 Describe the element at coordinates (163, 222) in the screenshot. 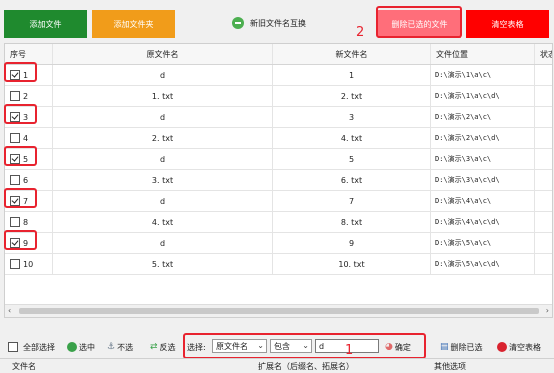

I see `old-name-cell: 4. txt` at that location.